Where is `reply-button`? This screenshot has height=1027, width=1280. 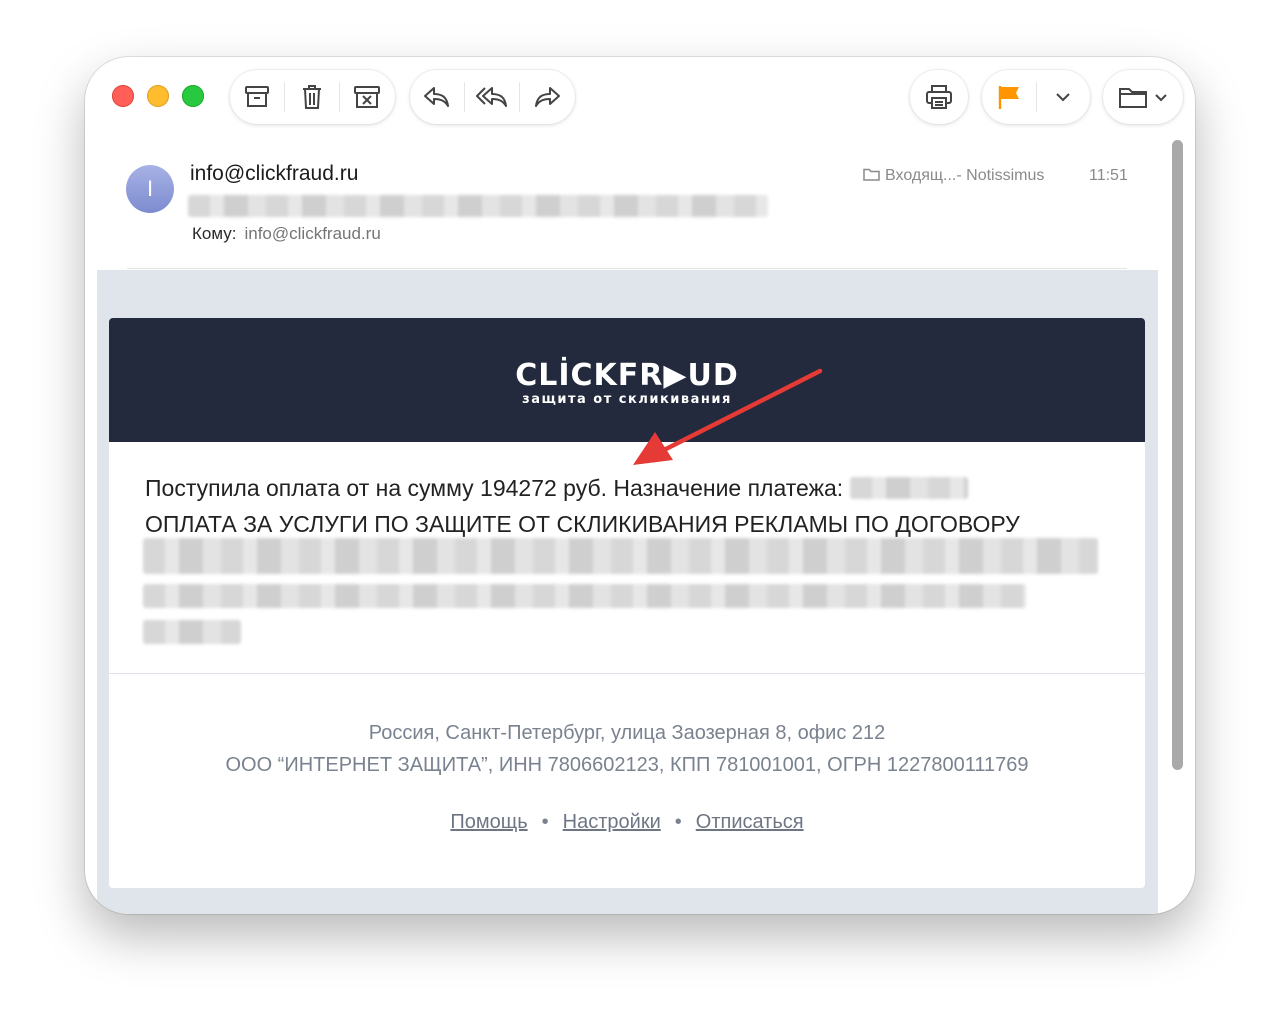
reply-button is located at coordinates (437, 97).